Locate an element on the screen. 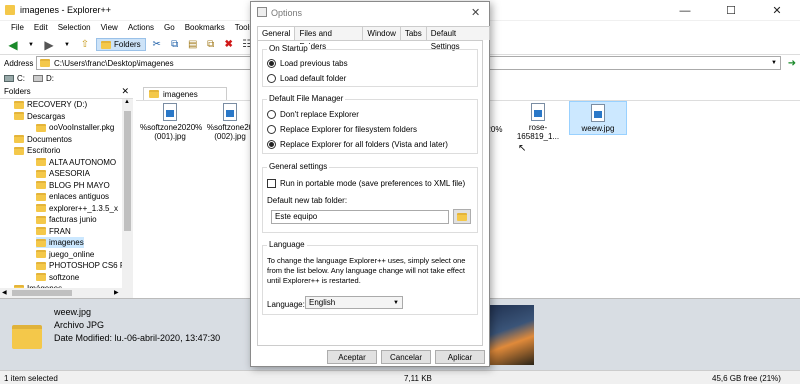 The height and width of the screenshot is (384, 800). apply-button: Aplicar is located at coordinates (460, 357).